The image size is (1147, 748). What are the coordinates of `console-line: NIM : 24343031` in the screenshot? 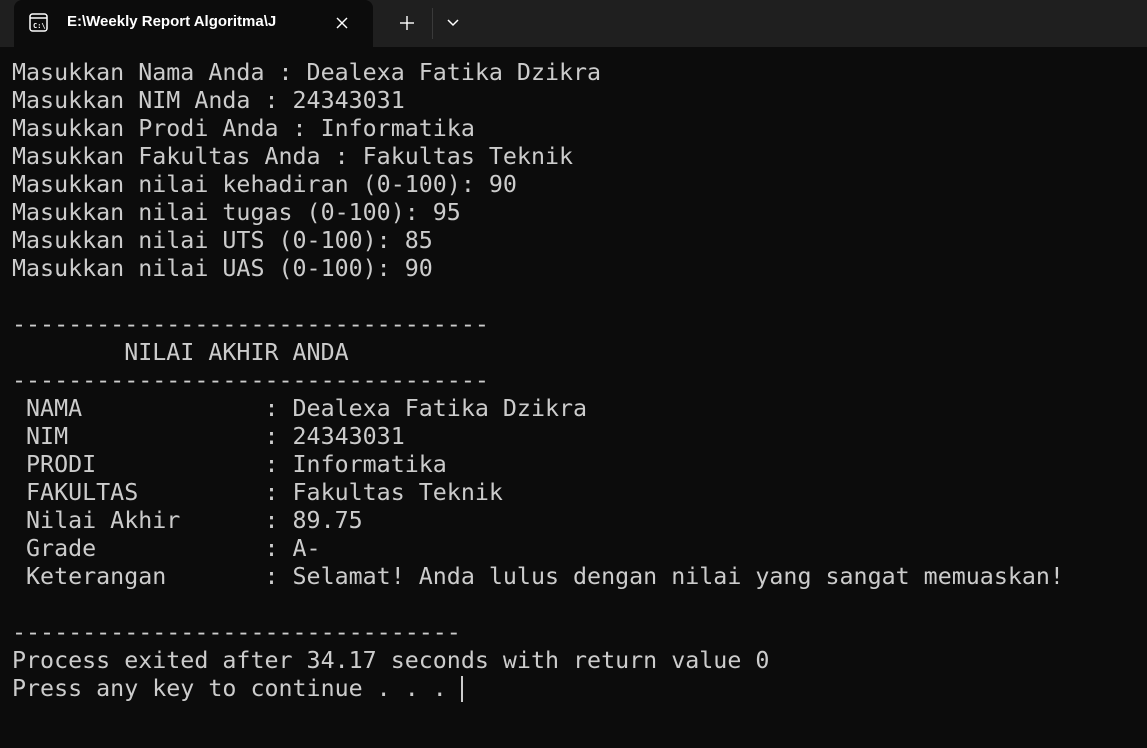 It's located at (208, 436).